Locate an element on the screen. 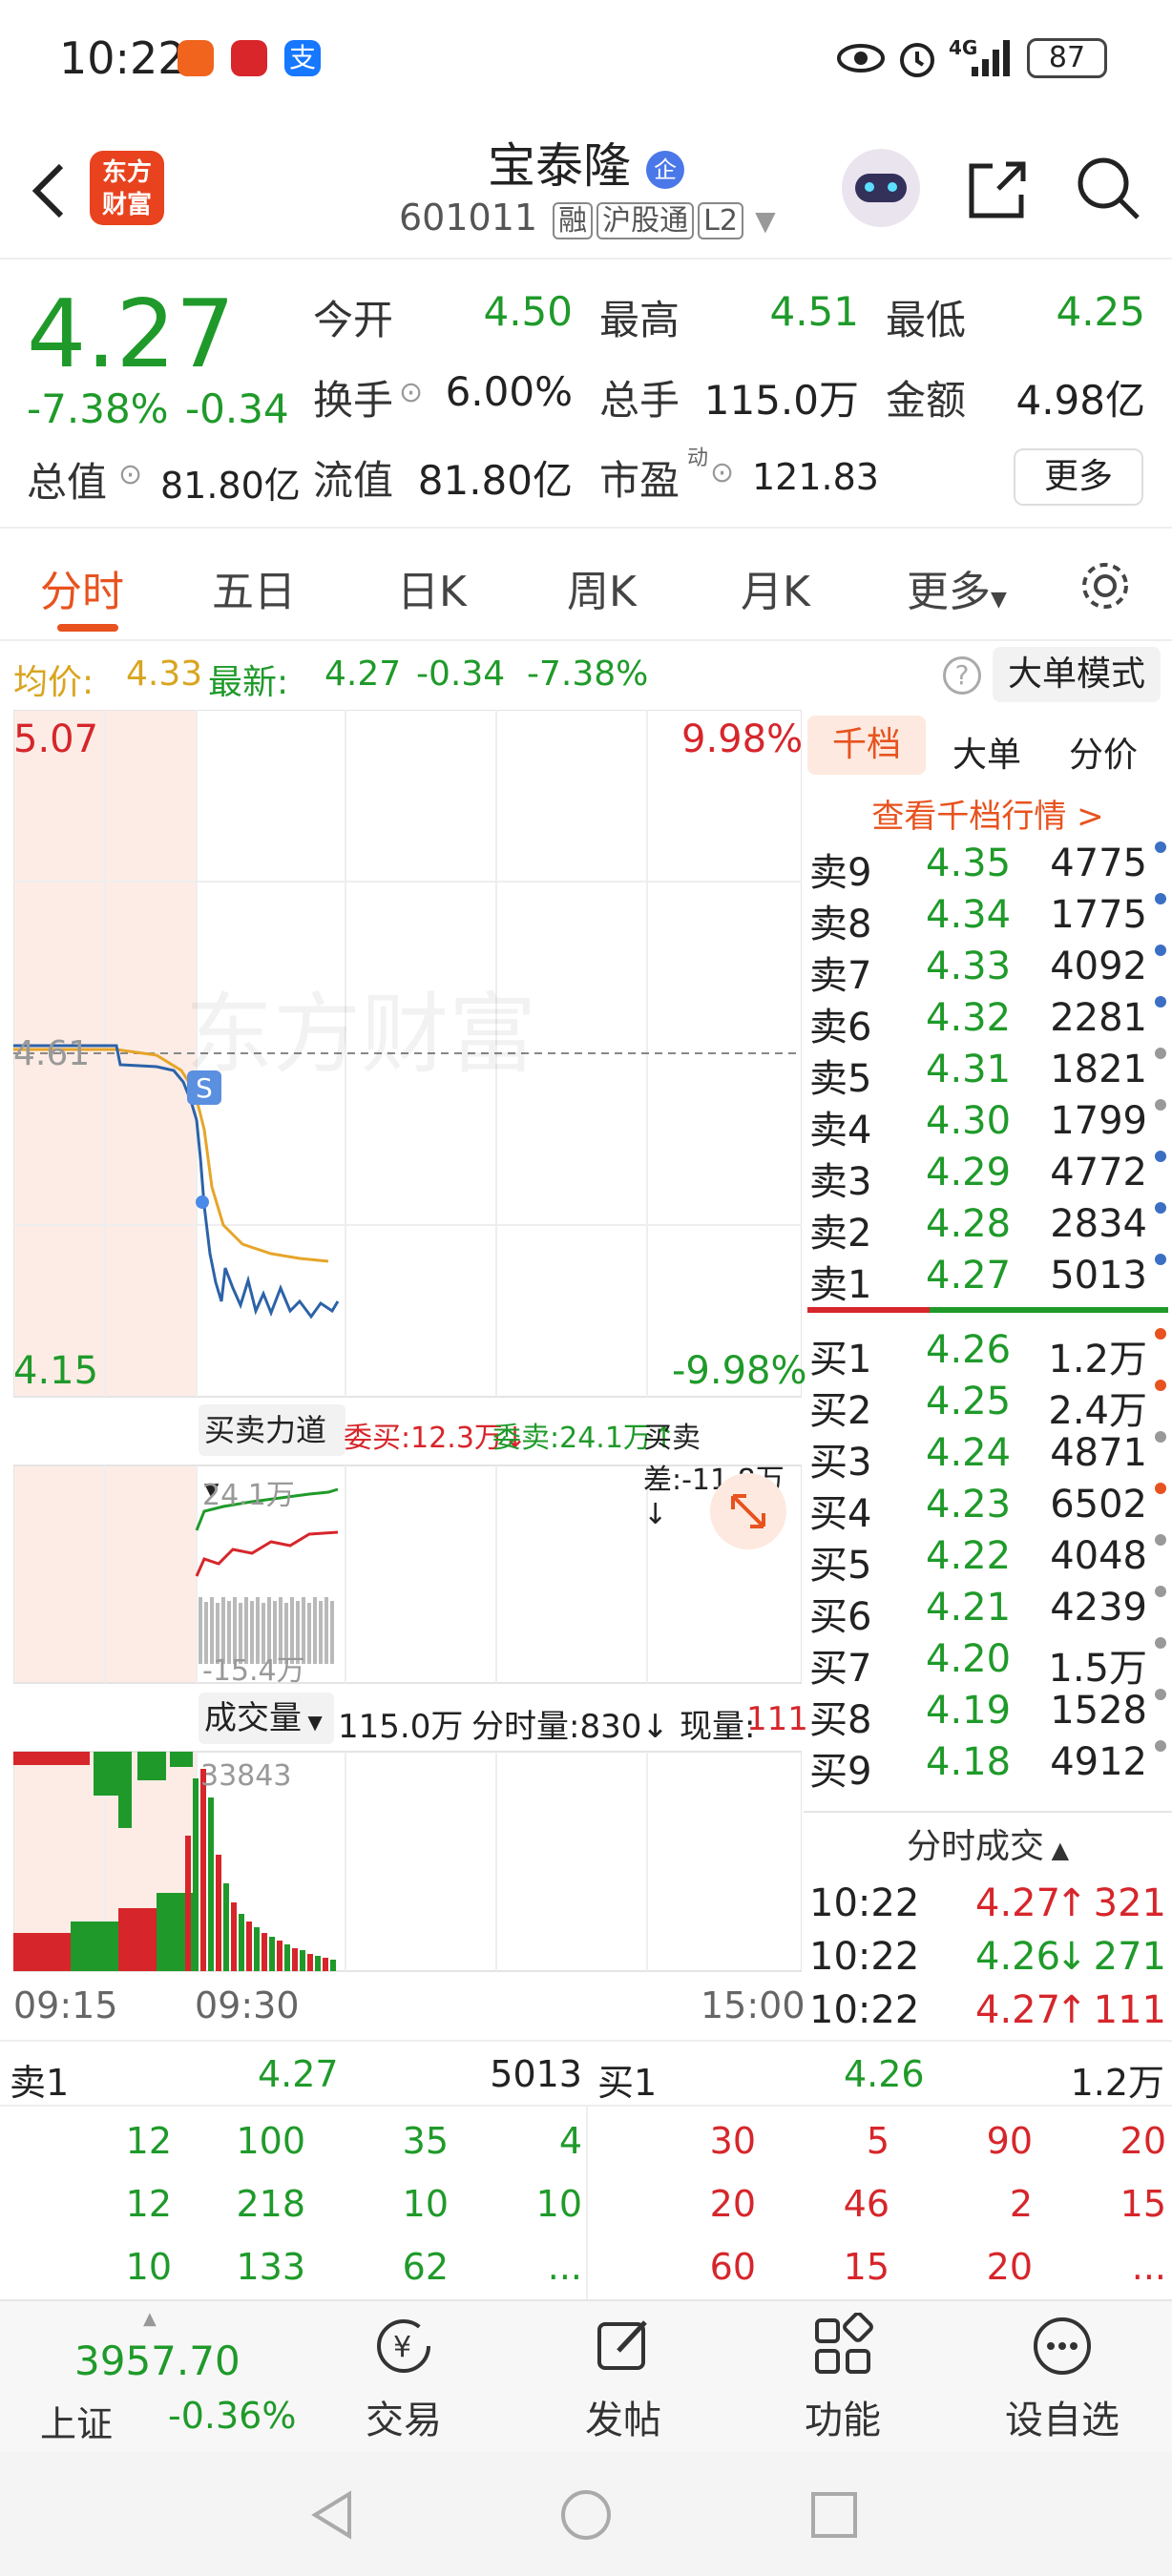  bid-price: 4.25 is located at coordinates (969, 1401).